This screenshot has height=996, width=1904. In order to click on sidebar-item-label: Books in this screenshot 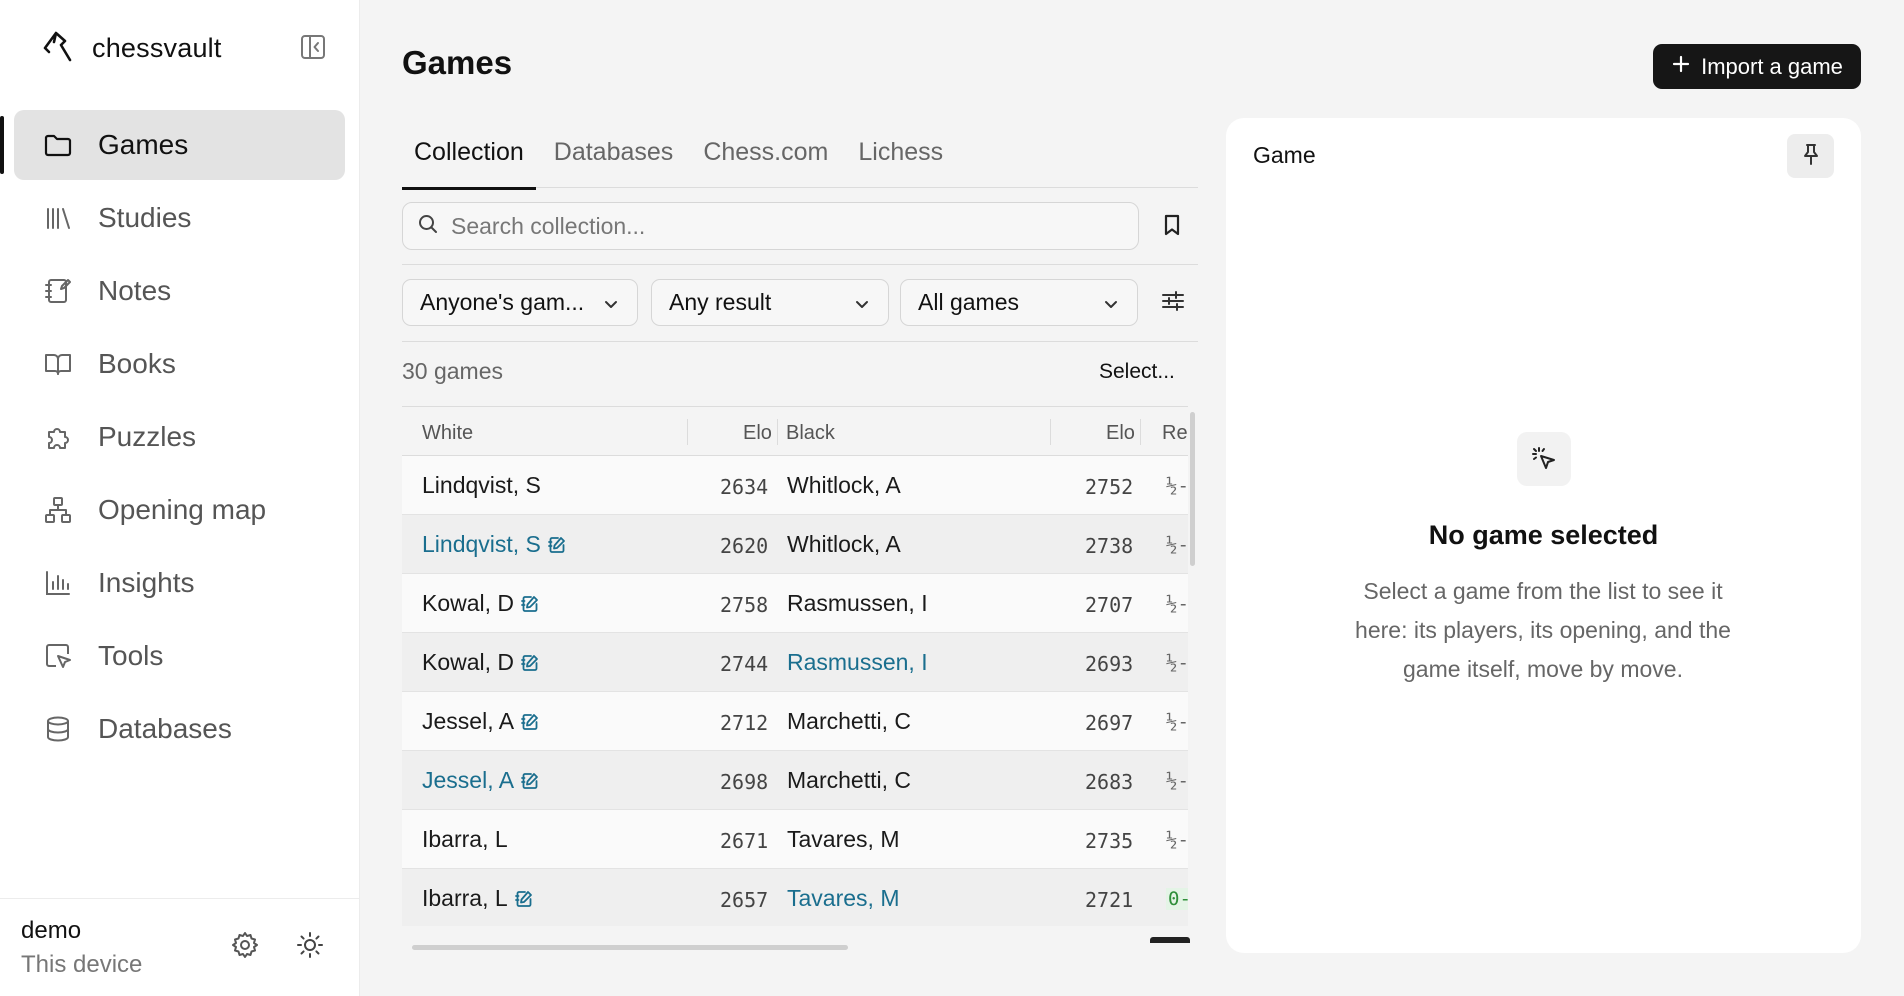, I will do `click(137, 363)`.